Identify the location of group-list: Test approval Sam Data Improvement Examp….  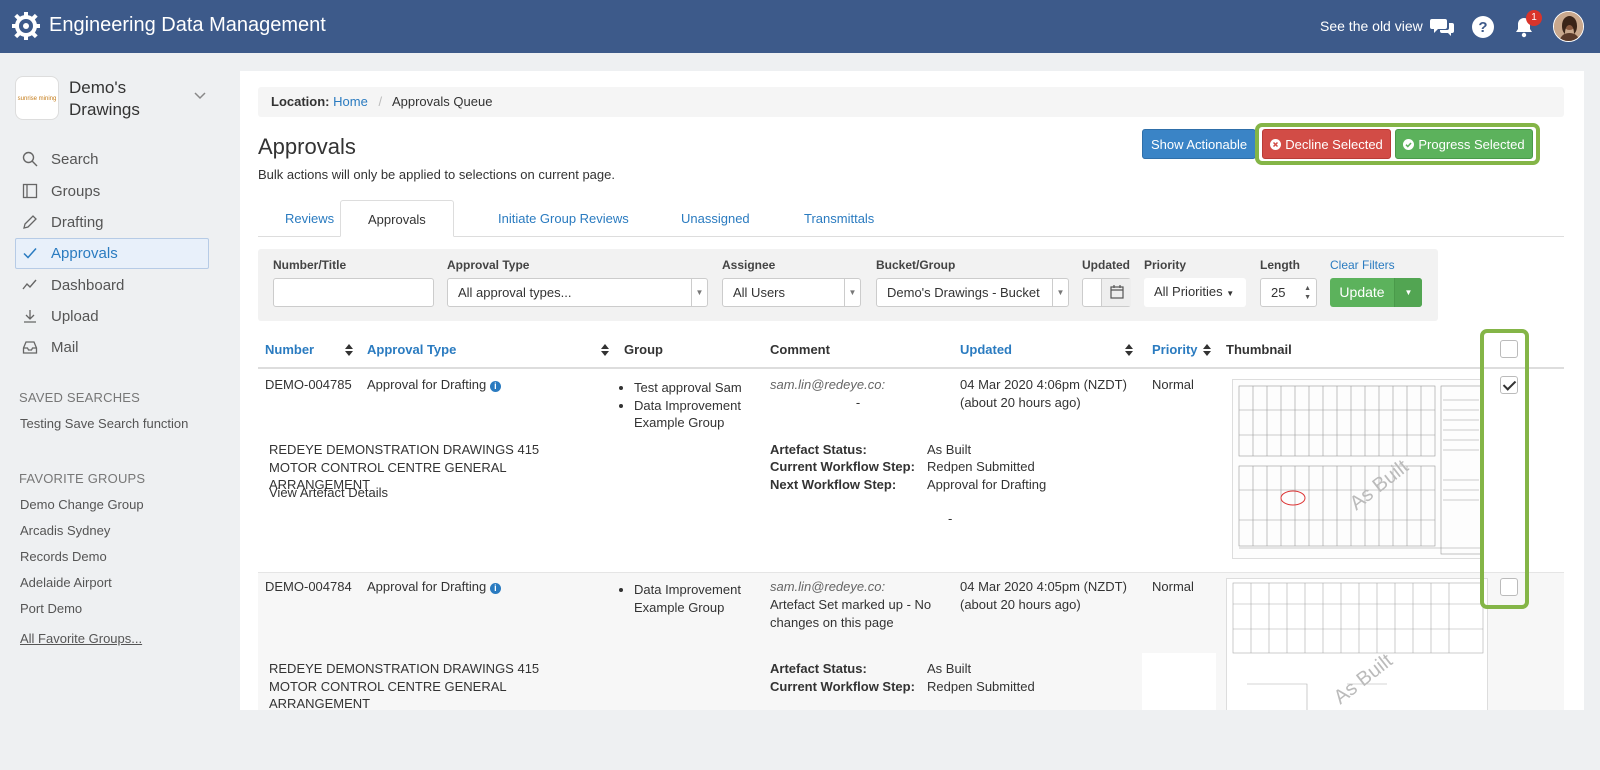
(688, 405).